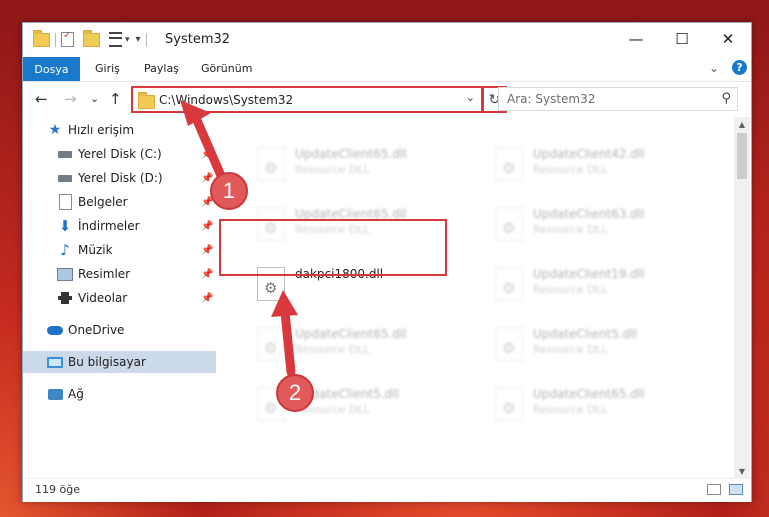 This screenshot has height=517, width=769. I want to click on nav-label: Müzik, so click(95, 250).